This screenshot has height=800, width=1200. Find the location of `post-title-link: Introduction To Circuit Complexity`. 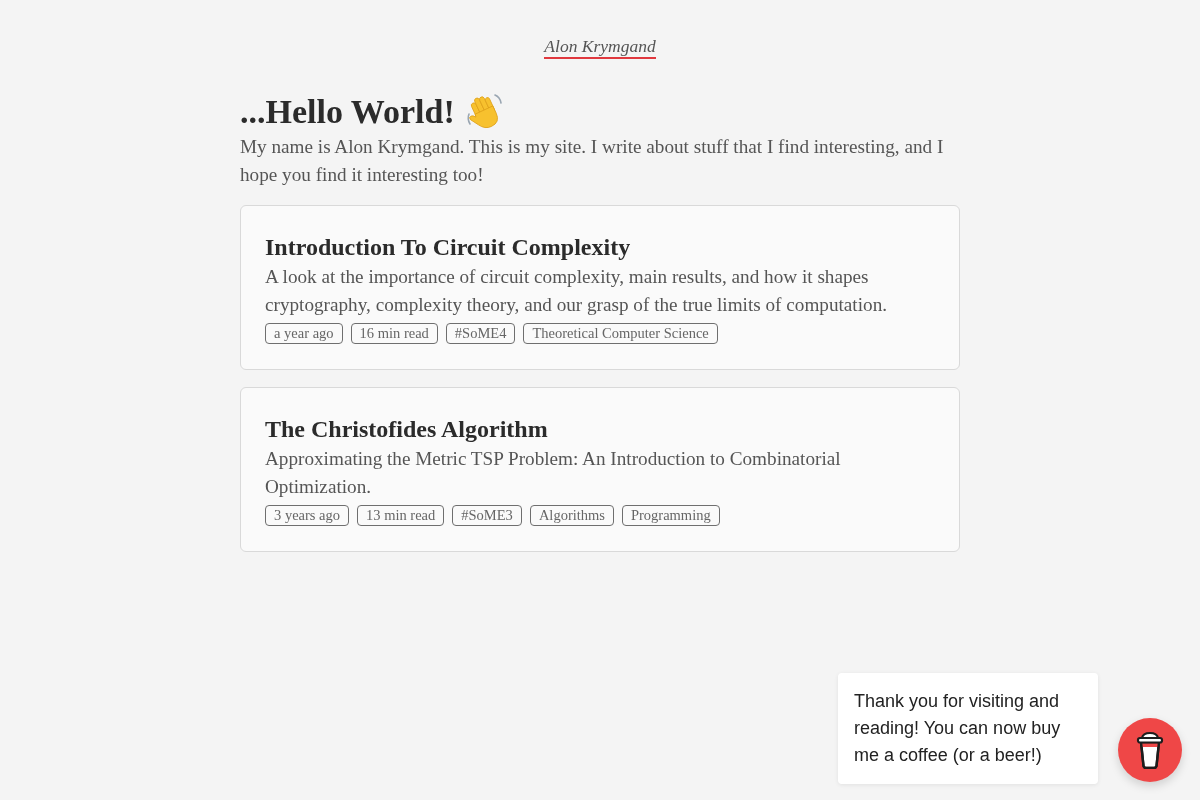

post-title-link: Introduction To Circuit Complexity is located at coordinates (448, 247).